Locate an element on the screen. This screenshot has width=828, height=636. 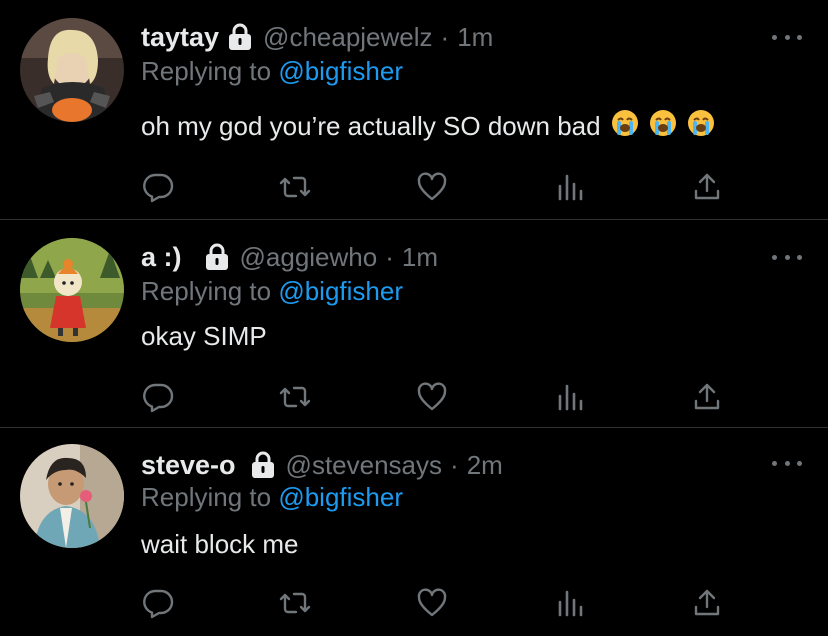
user-handle: @stevensays is located at coordinates (364, 465).